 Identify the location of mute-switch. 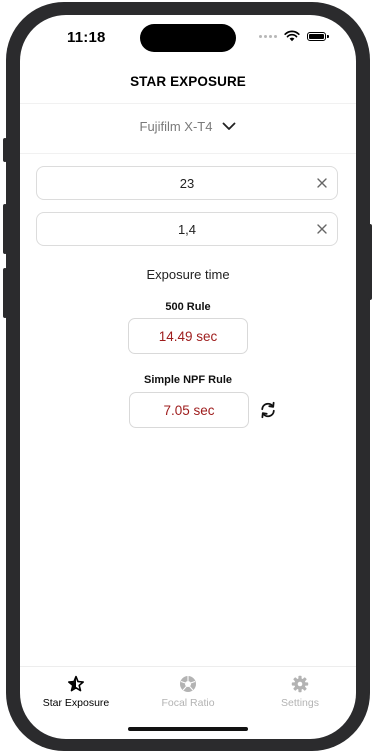
(5, 150).